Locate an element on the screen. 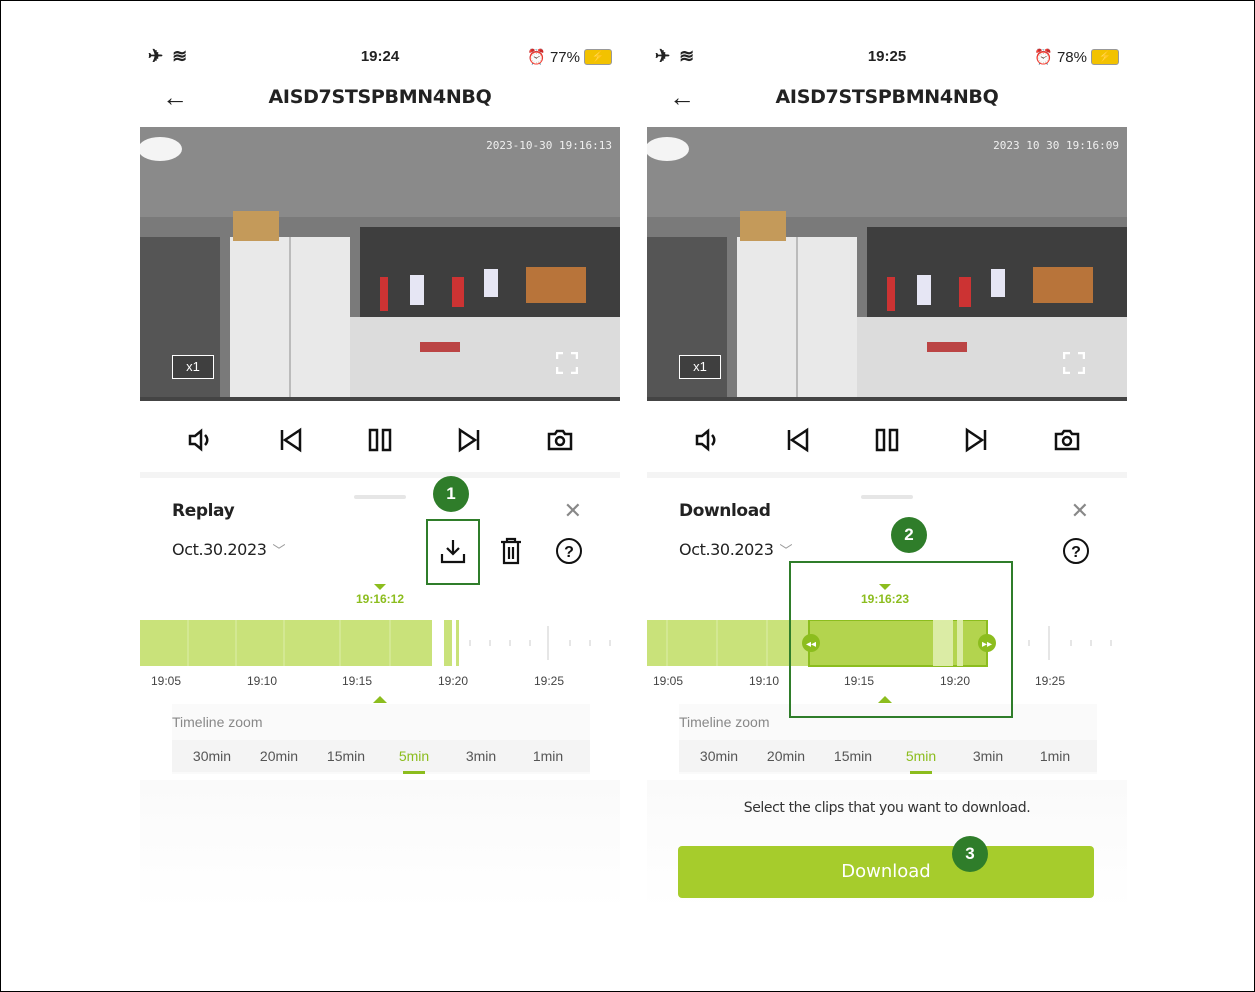 The image size is (1255, 992). step-badge-1: 1 is located at coordinates (451, 494).